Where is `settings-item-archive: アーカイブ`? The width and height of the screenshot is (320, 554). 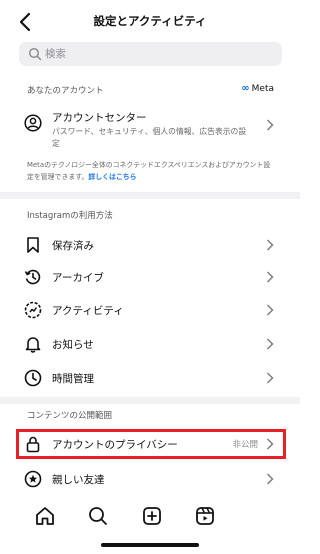 settings-item-archive: アーカイブ is located at coordinates (150, 277).